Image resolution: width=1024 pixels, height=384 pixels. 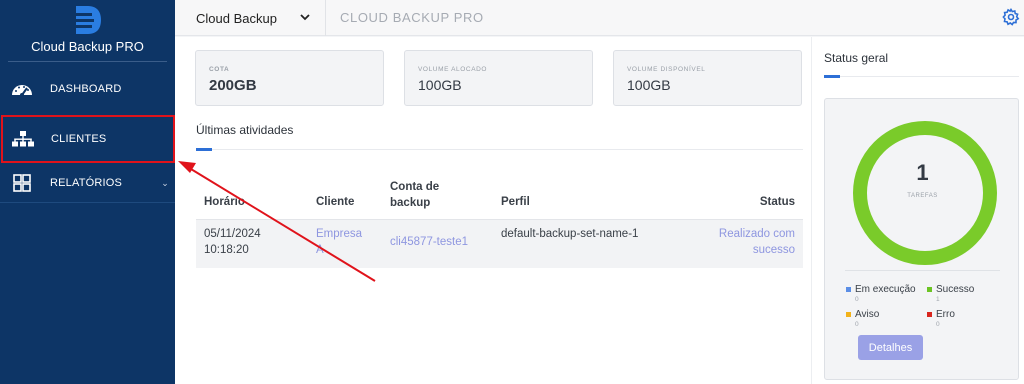 What do you see at coordinates (87, 46) in the screenshot?
I see `brand-name: Cloud Backup PRO` at bounding box center [87, 46].